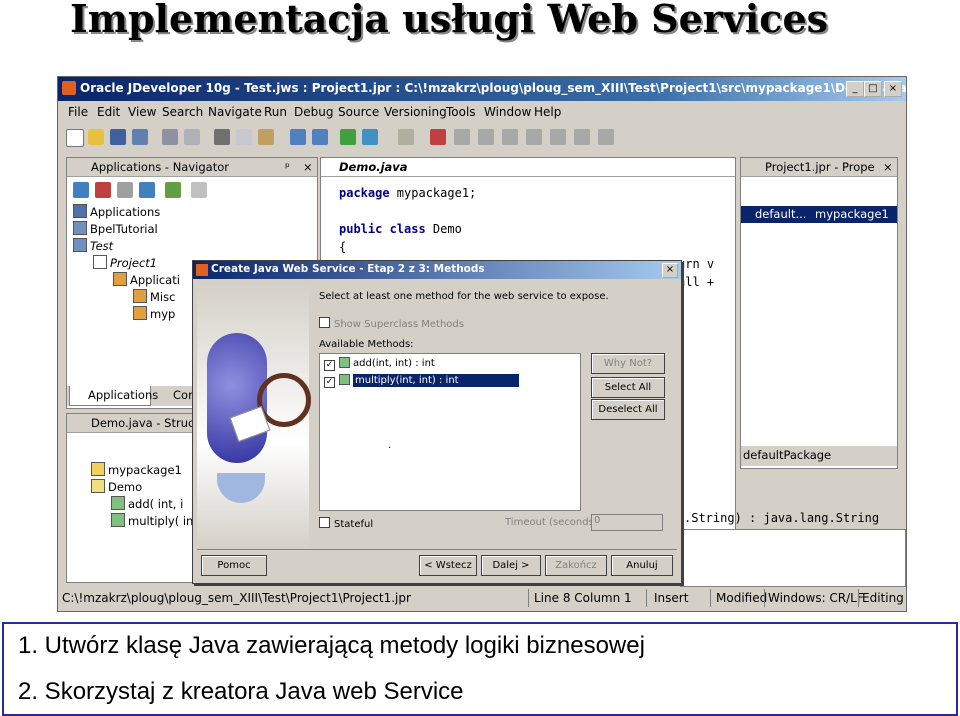 The width and height of the screenshot is (960, 716). I want to click on run-icon, so click(348, 137).